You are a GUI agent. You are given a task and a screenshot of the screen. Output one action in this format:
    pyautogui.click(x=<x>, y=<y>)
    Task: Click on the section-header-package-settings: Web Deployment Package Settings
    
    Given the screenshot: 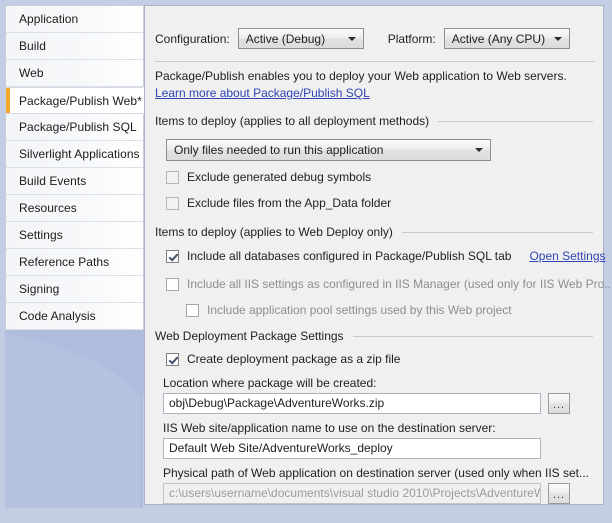 What is the action you would take?
    pyautogui.click(x=374, y=336)
    